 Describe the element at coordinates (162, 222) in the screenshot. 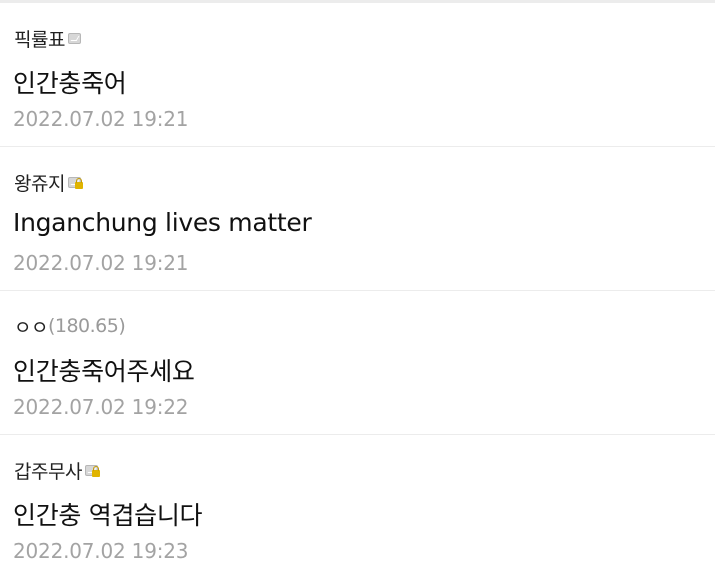

I see `comment-text: Inganchung lives matter` at that location.